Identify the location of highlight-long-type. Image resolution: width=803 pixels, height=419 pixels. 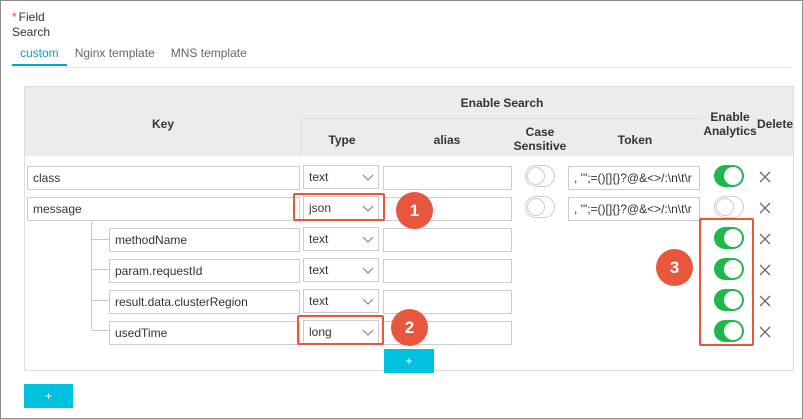
(340, 330).